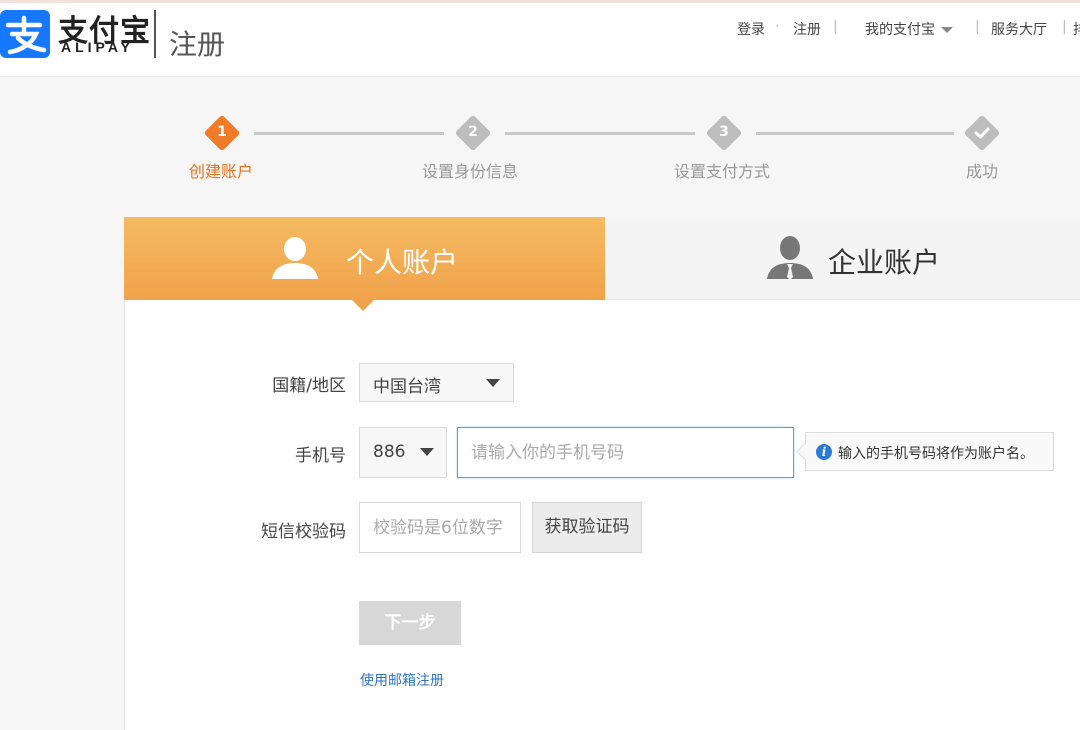  I want to click on checkmark-icon, so click(982, 133).